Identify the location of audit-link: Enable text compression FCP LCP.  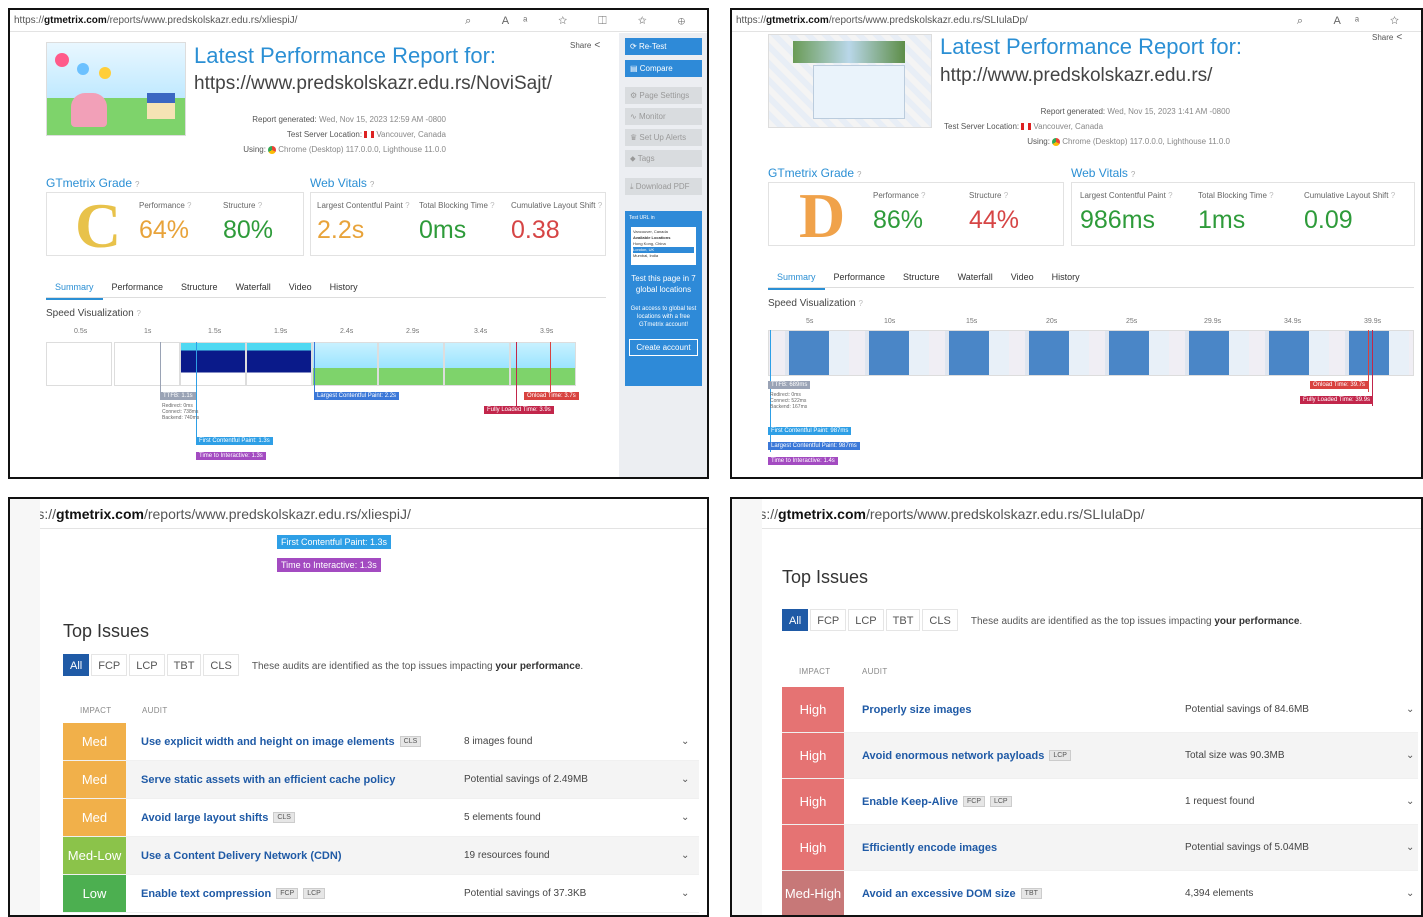
(233, 893).